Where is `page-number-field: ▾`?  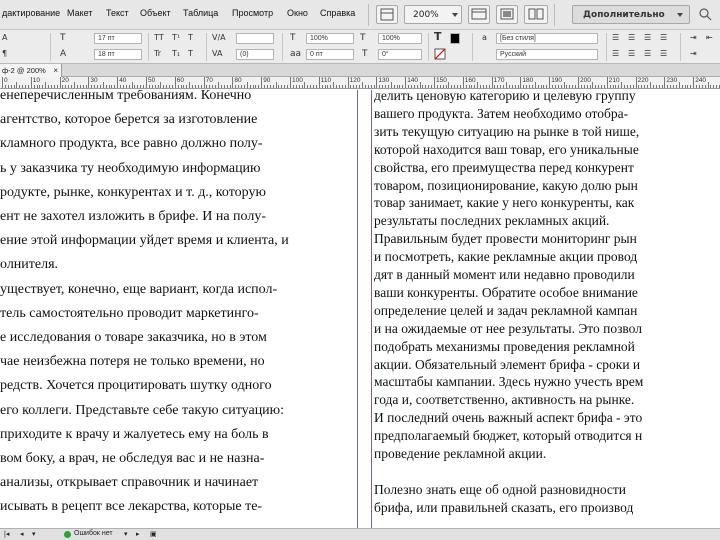
page-number-field: ▾ is located at coordinates (34, 534).